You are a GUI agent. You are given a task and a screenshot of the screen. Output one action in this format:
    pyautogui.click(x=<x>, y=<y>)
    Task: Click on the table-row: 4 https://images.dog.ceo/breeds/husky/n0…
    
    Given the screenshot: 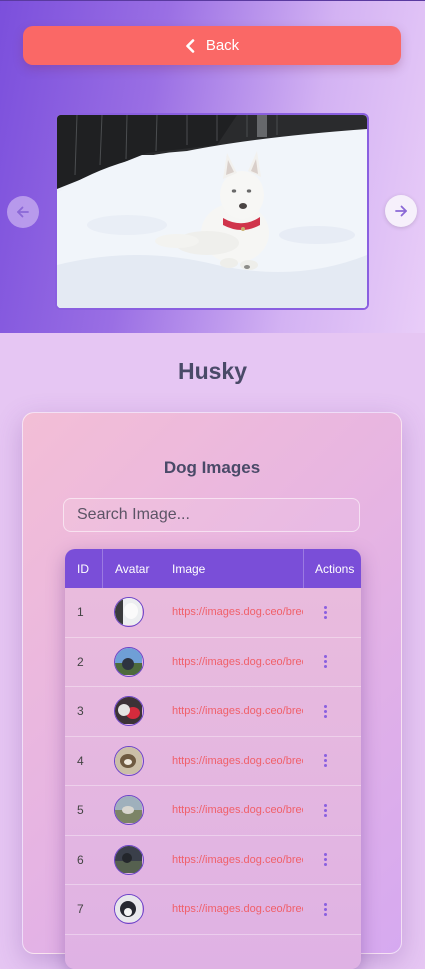 What is the action you would take?
    pyautogui.click(x=213, y=761)
    